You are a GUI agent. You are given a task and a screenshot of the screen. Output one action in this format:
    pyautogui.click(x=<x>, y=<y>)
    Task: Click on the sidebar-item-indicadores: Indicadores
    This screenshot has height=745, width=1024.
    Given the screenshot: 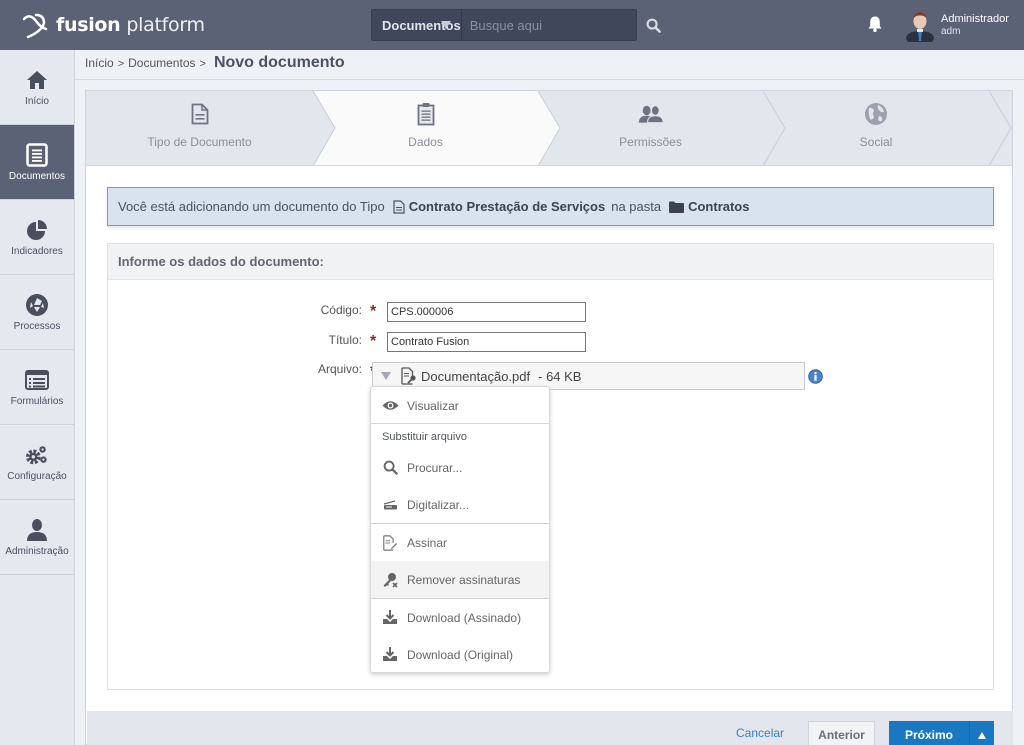 What is the action you would take?
    pyautogui.click(x=37, y=237)
    